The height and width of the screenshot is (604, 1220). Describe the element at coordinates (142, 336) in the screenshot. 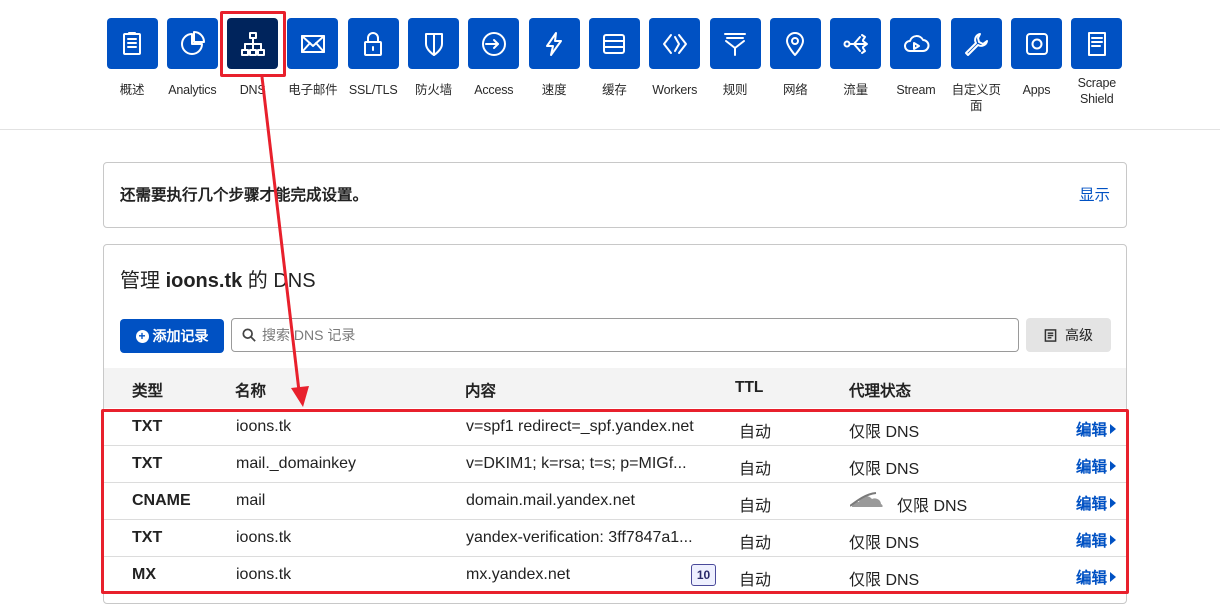

I see `plus-icon: +` at that location.